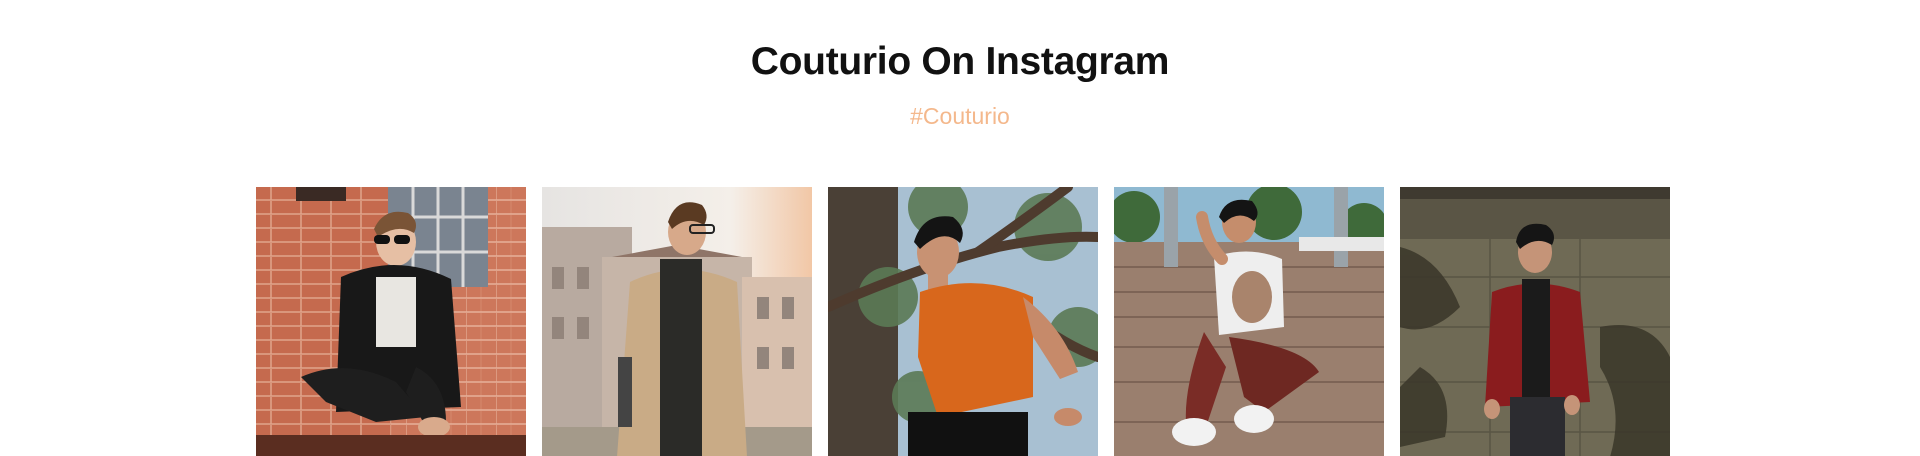  I want to click on section-title: Couturio On Instagram, so click(960, 61).